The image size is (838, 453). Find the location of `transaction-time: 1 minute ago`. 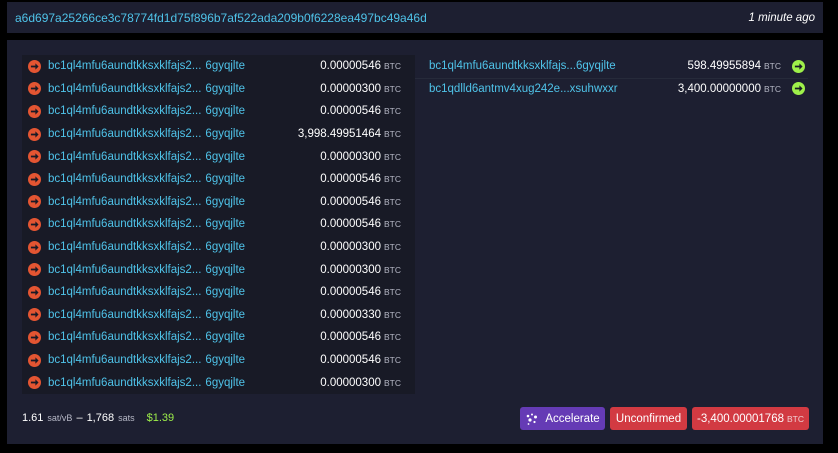

transaction-time: 1 minute ago is located at coordinates (782, 17).